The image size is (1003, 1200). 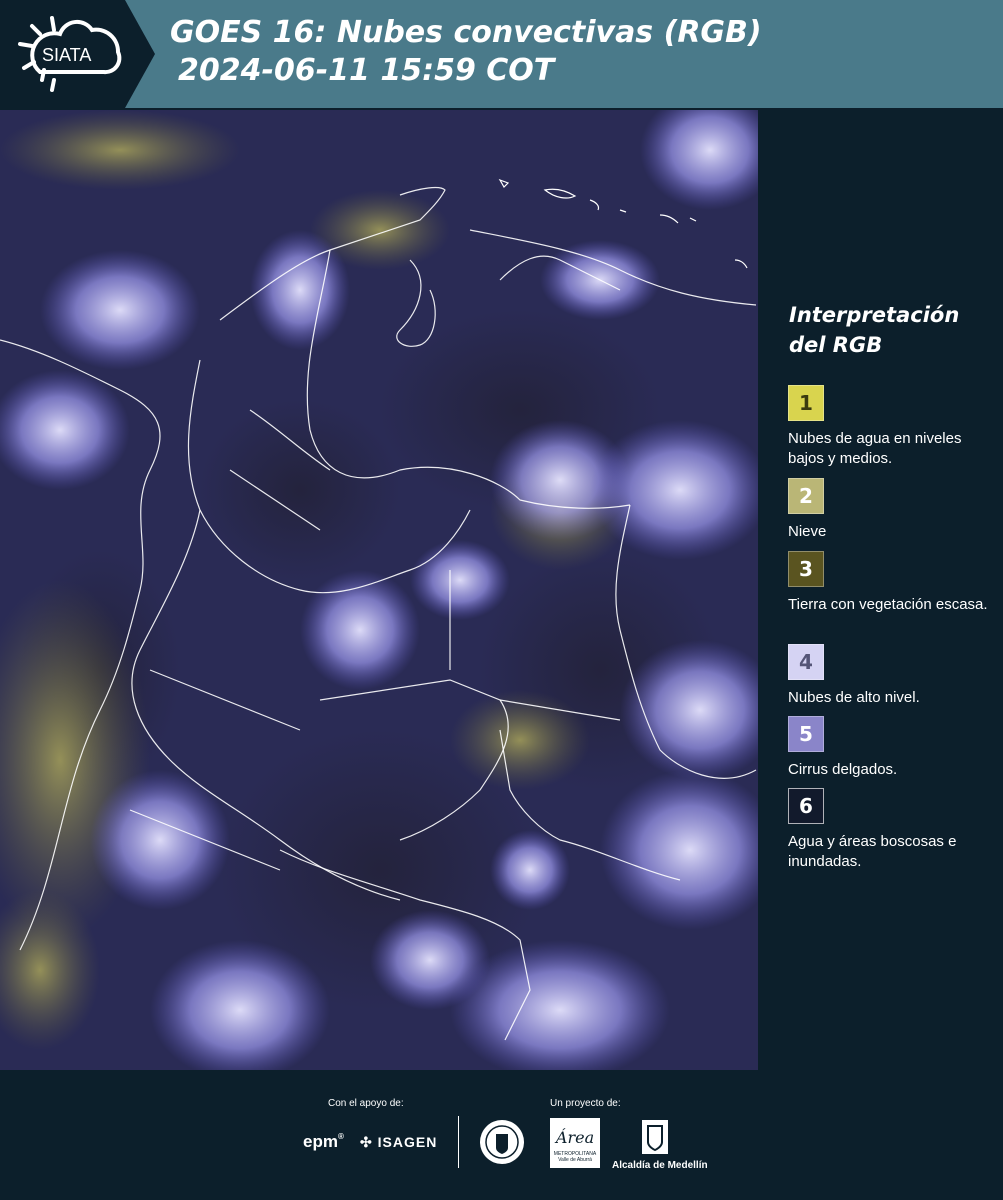 I want to click on legend-item-3: 3 Tierra con vegetación escasa., so click(x=888, y=583).